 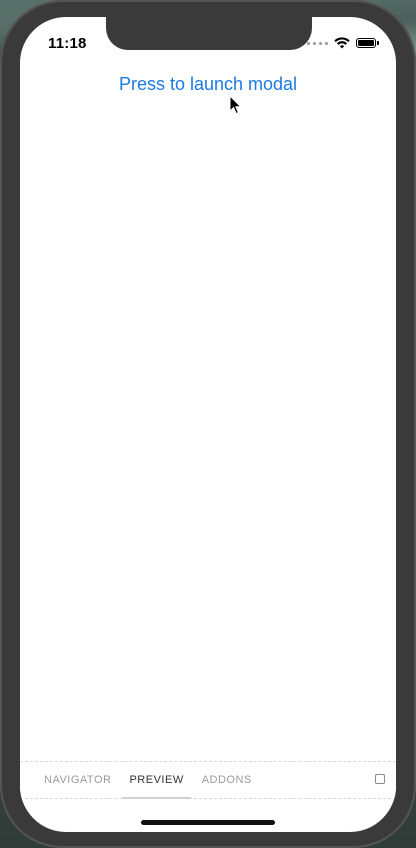 I want to click on battery-level, so click(x=366, y=43).